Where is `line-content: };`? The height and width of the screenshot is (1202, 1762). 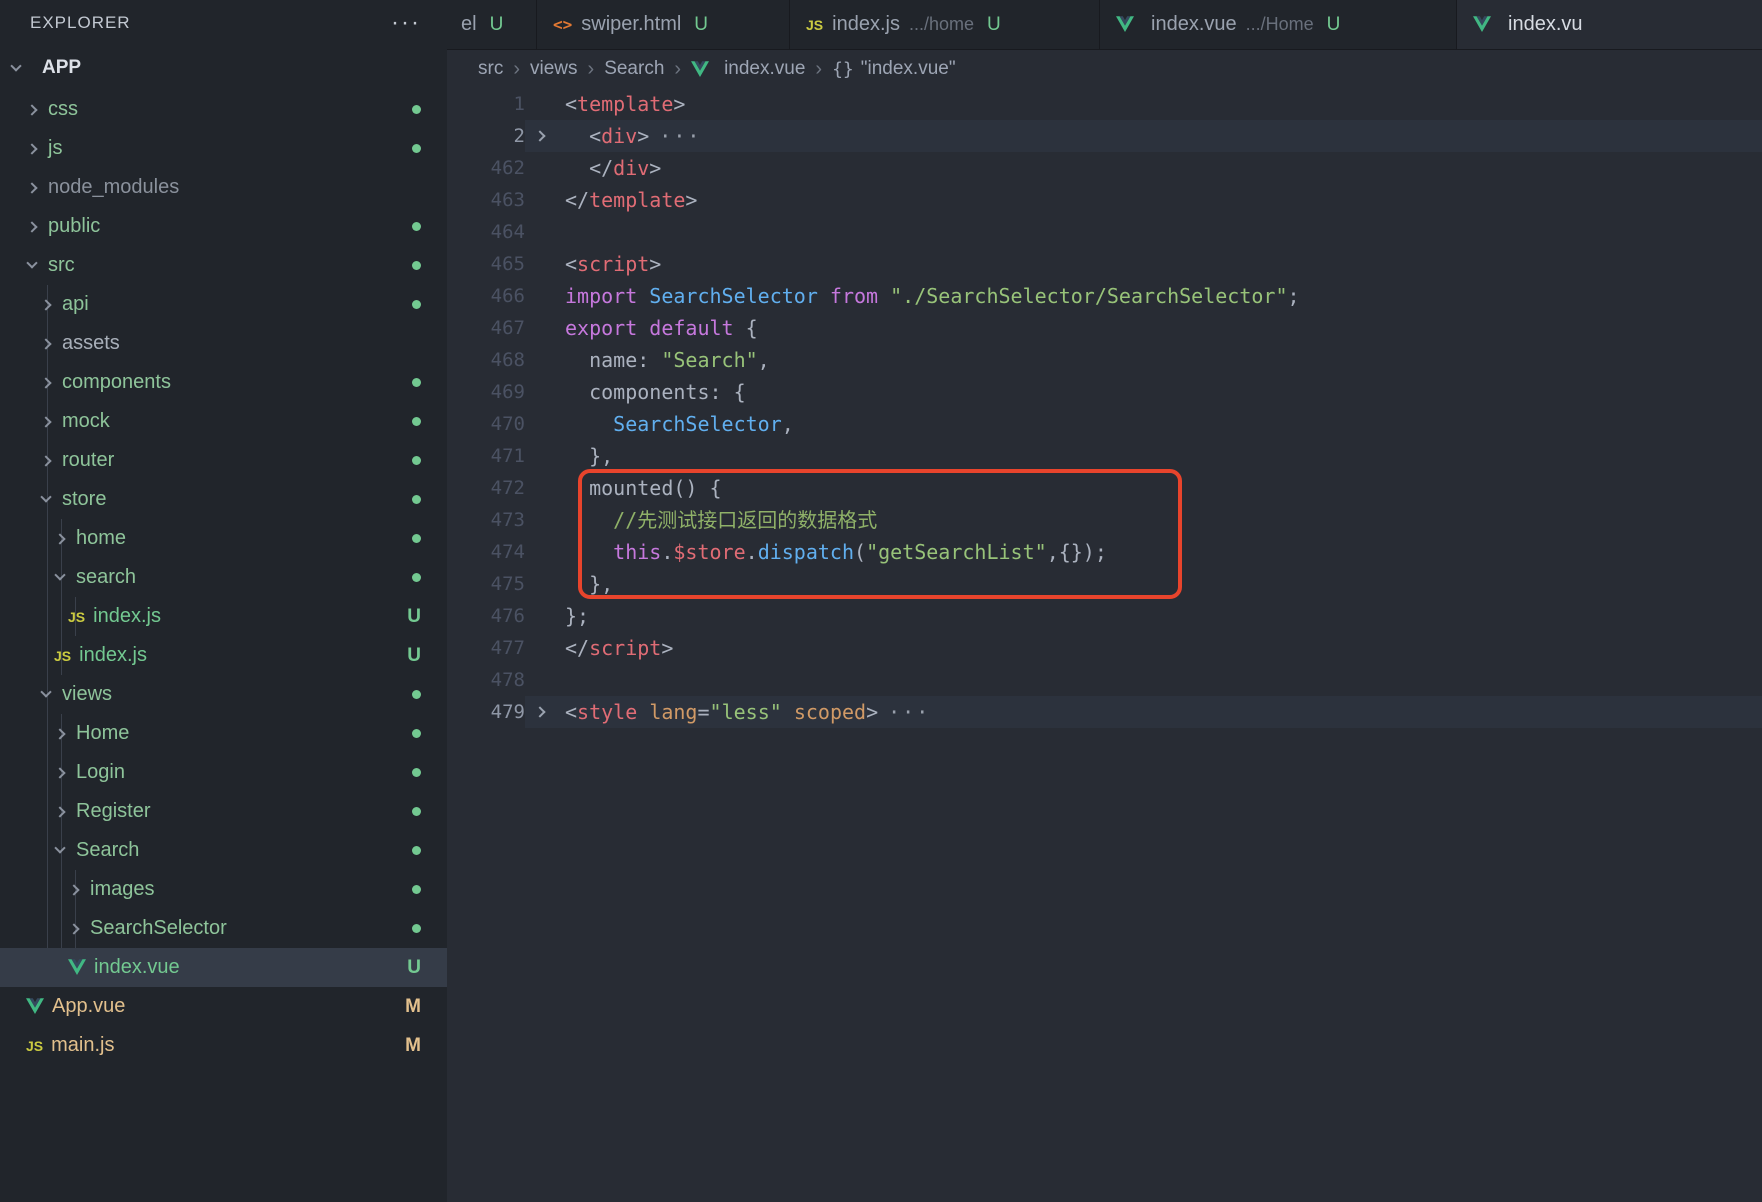 line-content: }; is located at coordinates (1143, 616).